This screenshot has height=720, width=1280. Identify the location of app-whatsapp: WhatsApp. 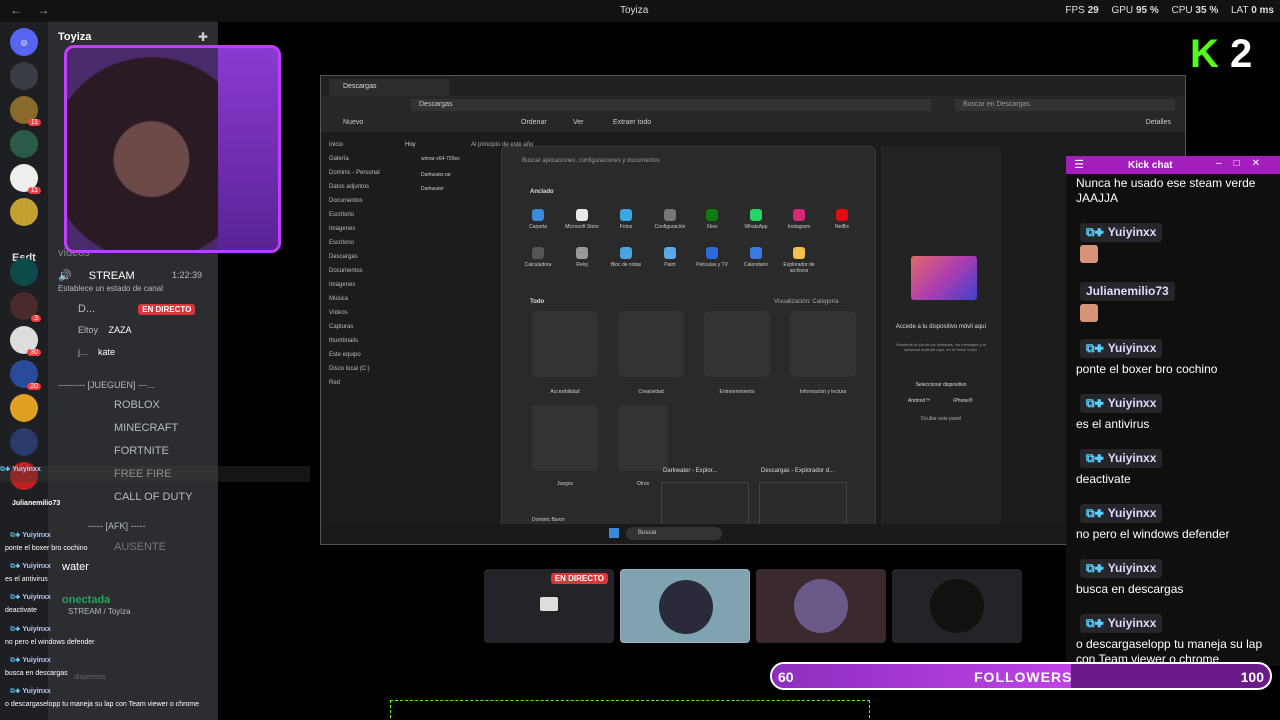
(756, 219).